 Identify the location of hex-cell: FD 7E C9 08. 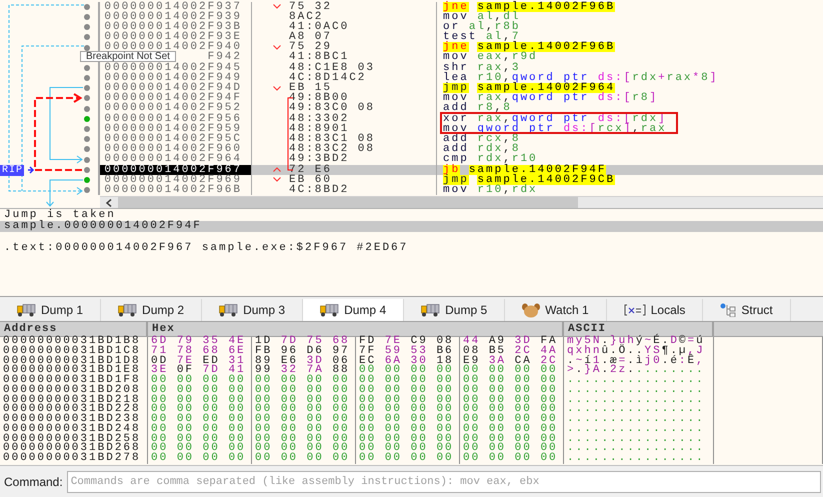
(408, 342).